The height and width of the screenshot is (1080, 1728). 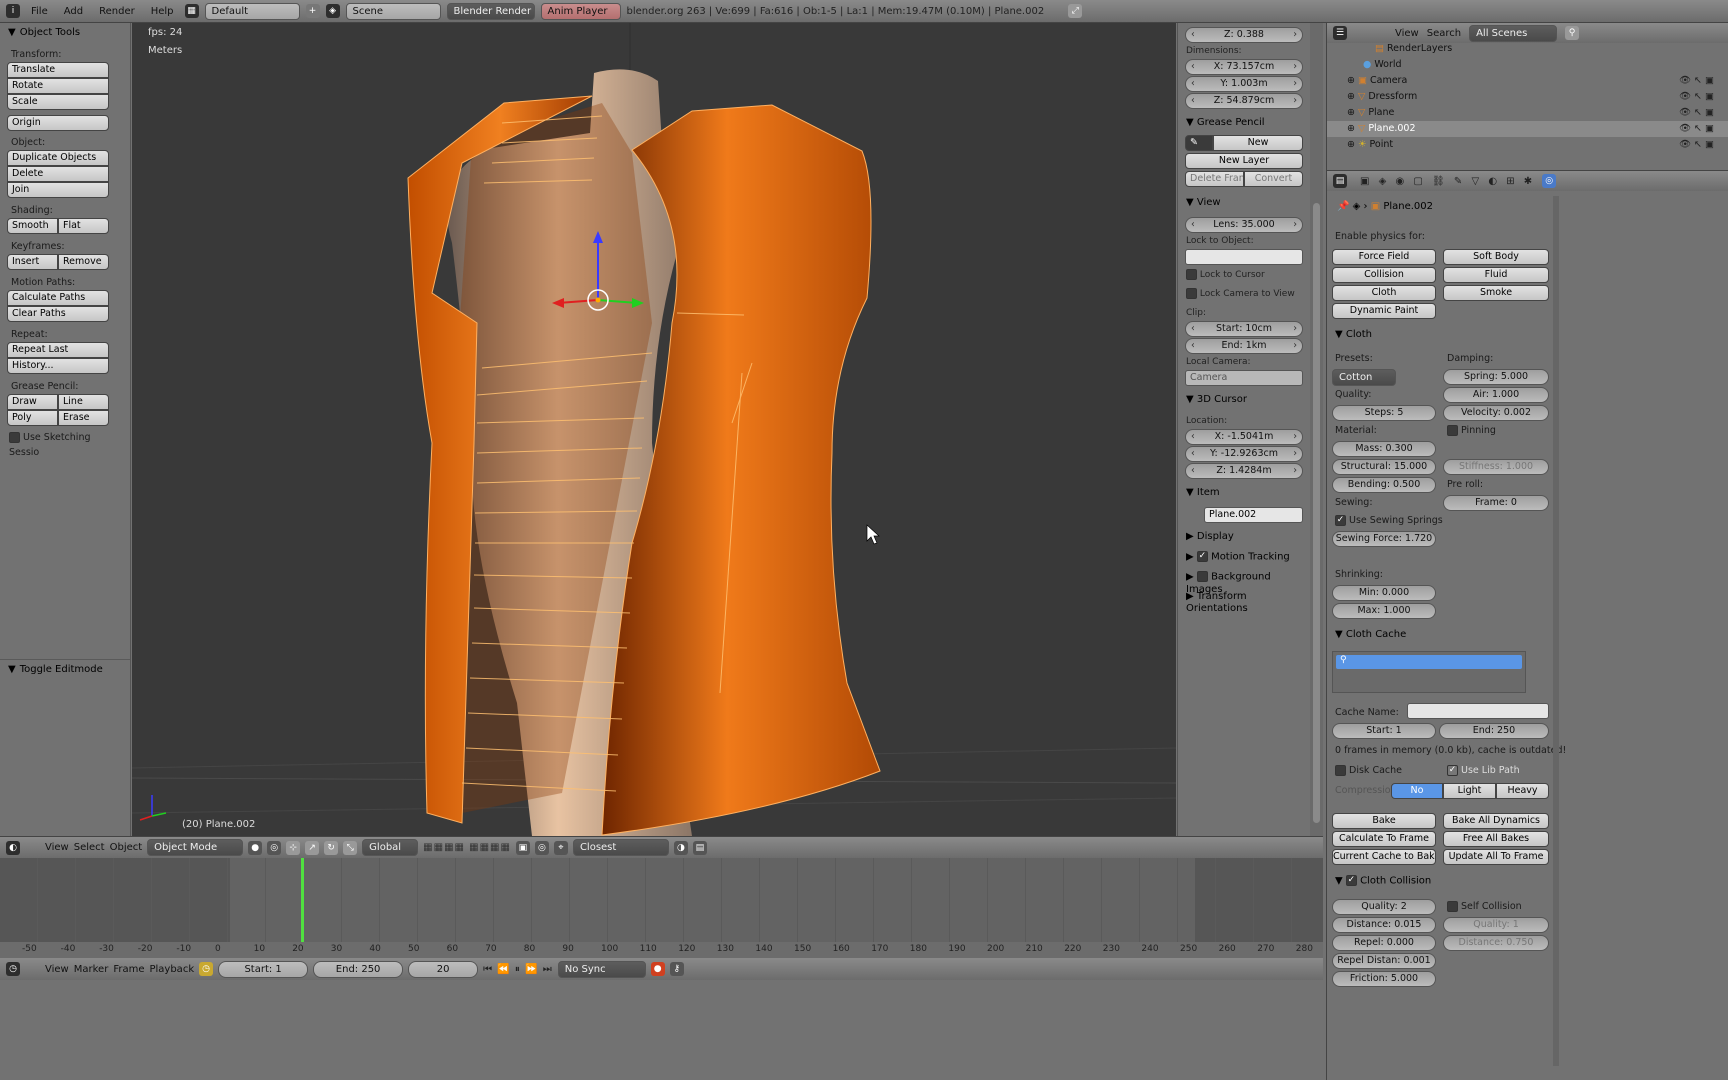 What do you see at coordinates (1407, 33) in the screenshot?
I see `outliner-menu-view: View` at bounding box center [1407, 33].